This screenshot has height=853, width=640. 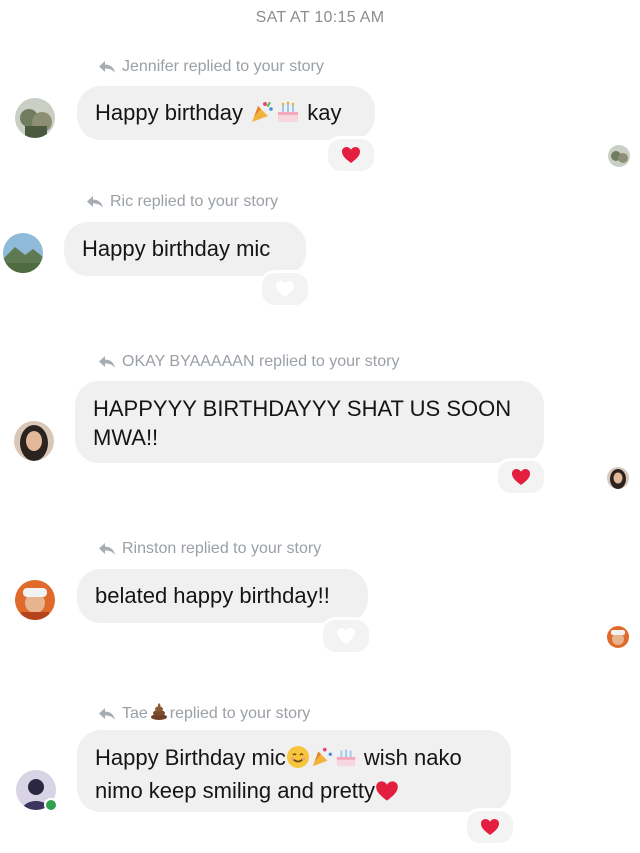 I want to click on story-reply-label: Ric replied to your story, so click(x=182, y=202).